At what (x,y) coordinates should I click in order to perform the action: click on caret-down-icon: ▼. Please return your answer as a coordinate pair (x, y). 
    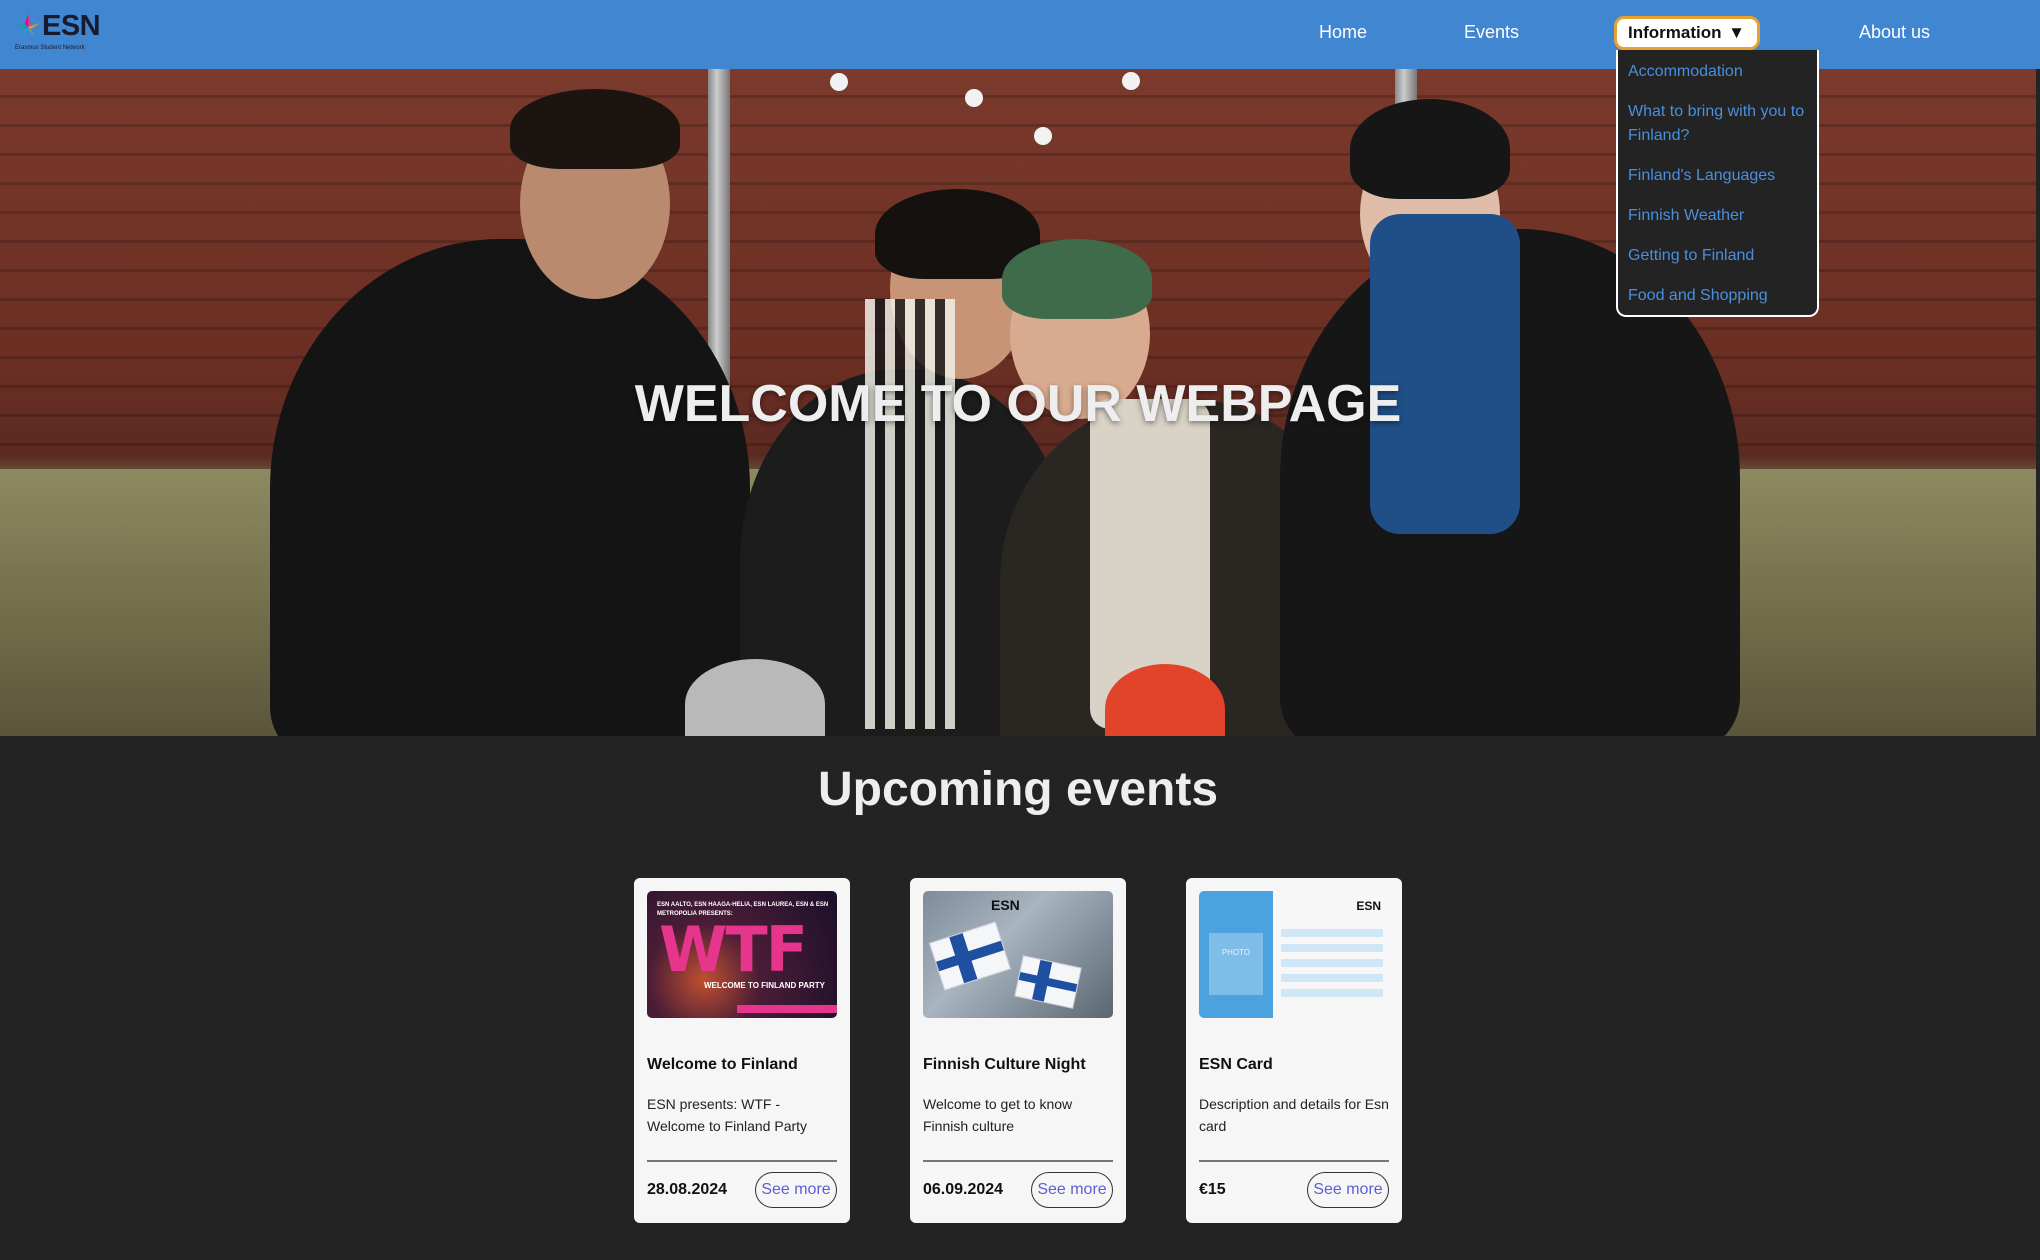
    Looking at the image, I should click on (1736, 32).